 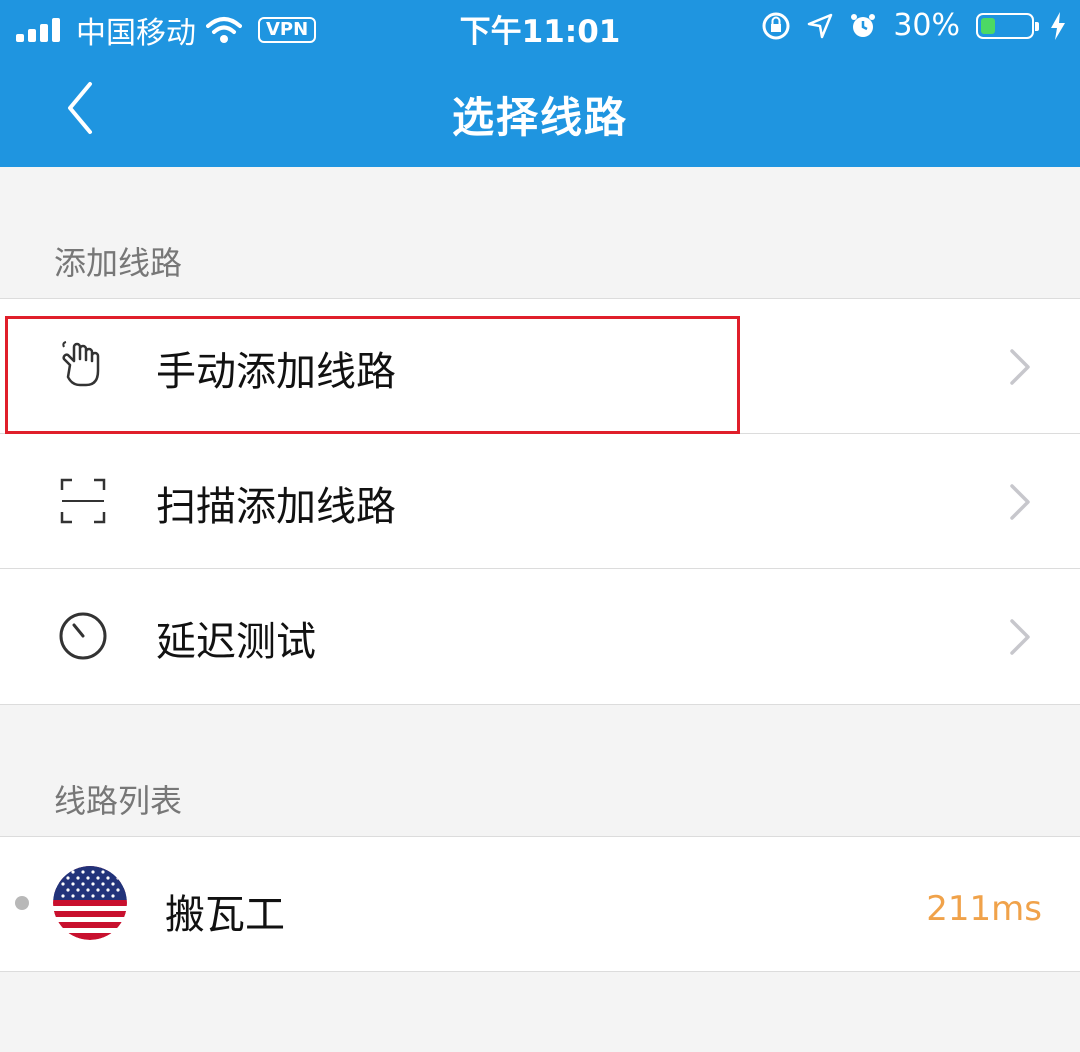 I want to click on page-title: 选择线路, so click(x=539, y=117).